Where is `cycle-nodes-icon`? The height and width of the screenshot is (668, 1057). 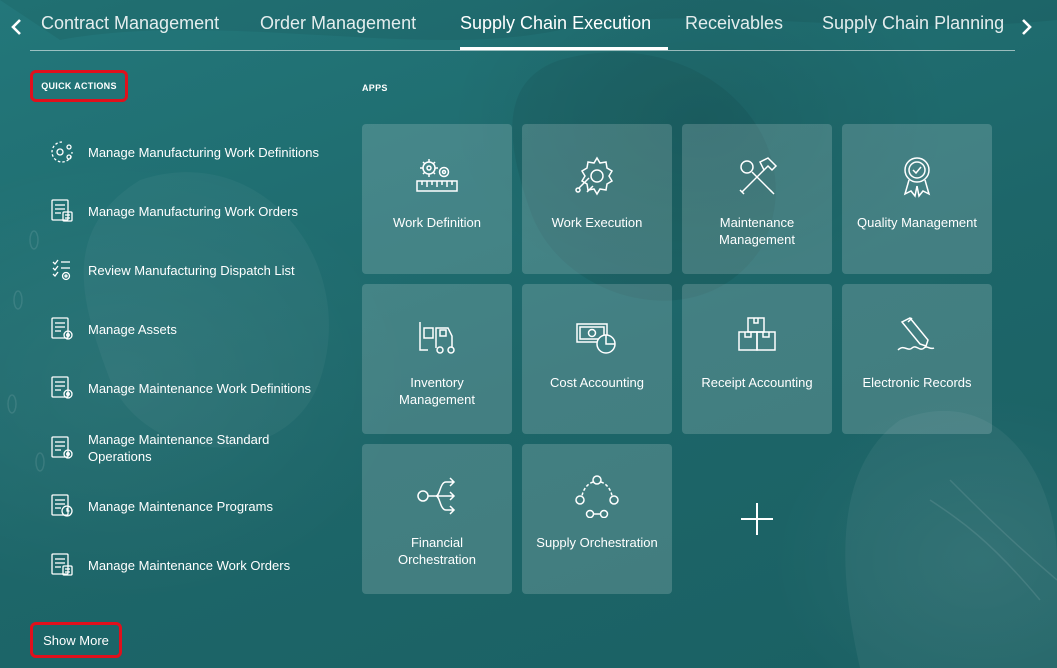
cycle-nodes-icon is located at coordinates (597, 496).